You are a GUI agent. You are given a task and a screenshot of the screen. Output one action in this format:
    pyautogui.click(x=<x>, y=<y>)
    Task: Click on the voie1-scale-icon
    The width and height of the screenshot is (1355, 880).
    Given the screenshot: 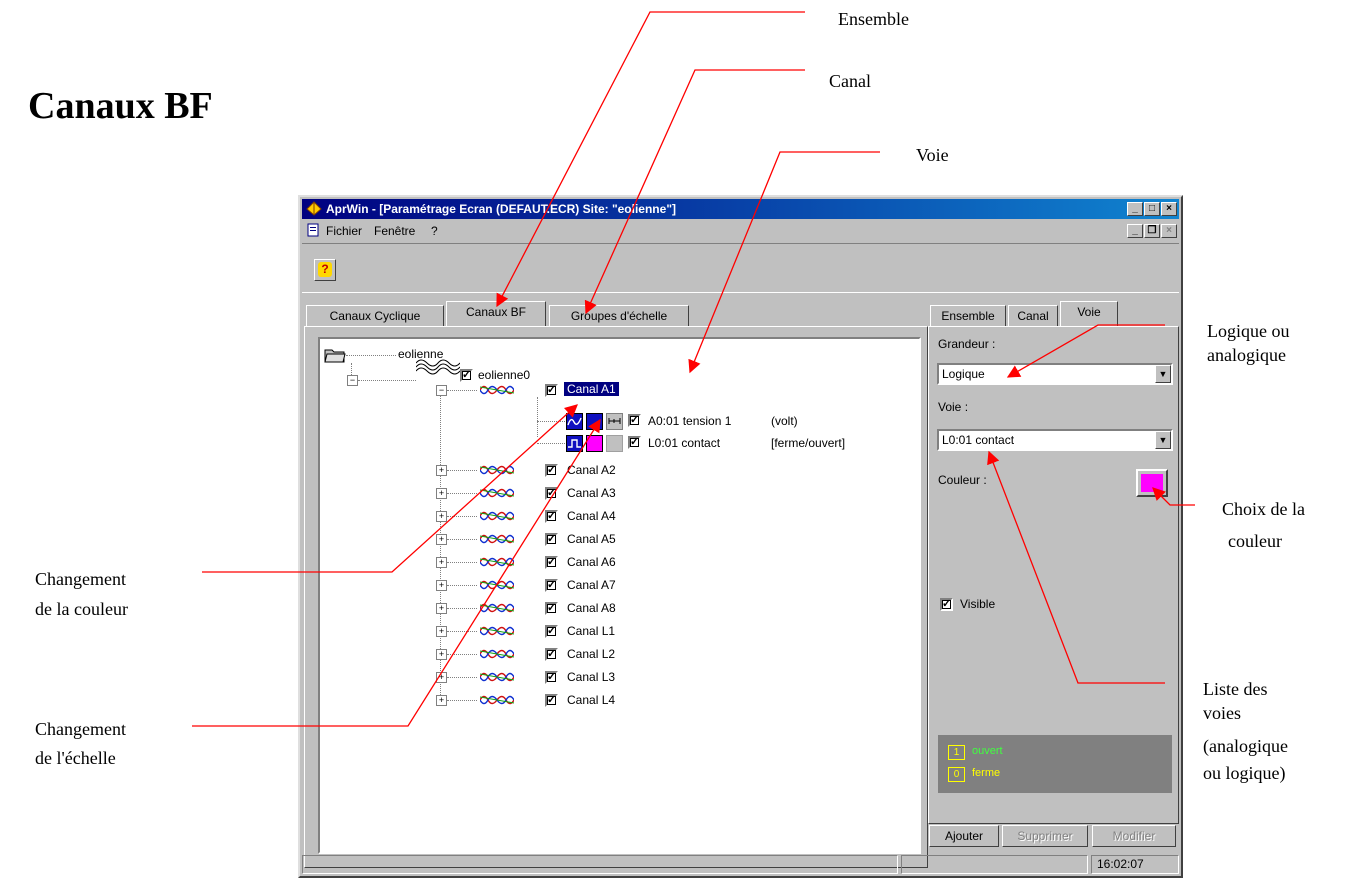 What is the action you would take?
    pyautogui.click(x=614, y=421)
    